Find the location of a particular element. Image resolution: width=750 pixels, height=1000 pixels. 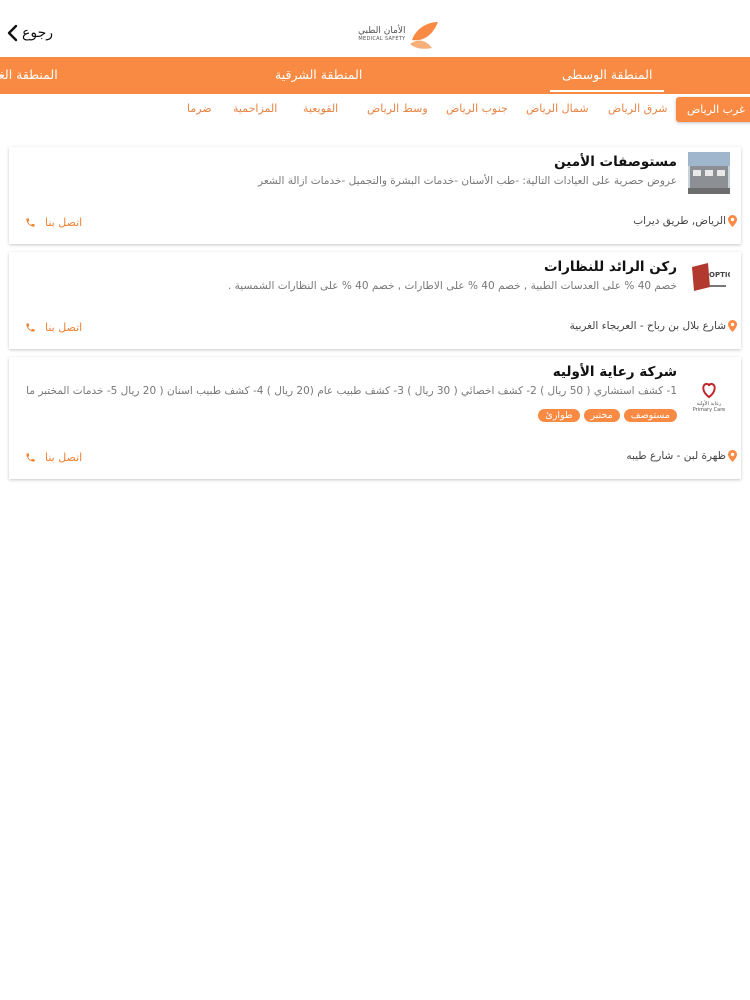

optical-logo-text: OPTICAL is located at coordinates (719, 275).